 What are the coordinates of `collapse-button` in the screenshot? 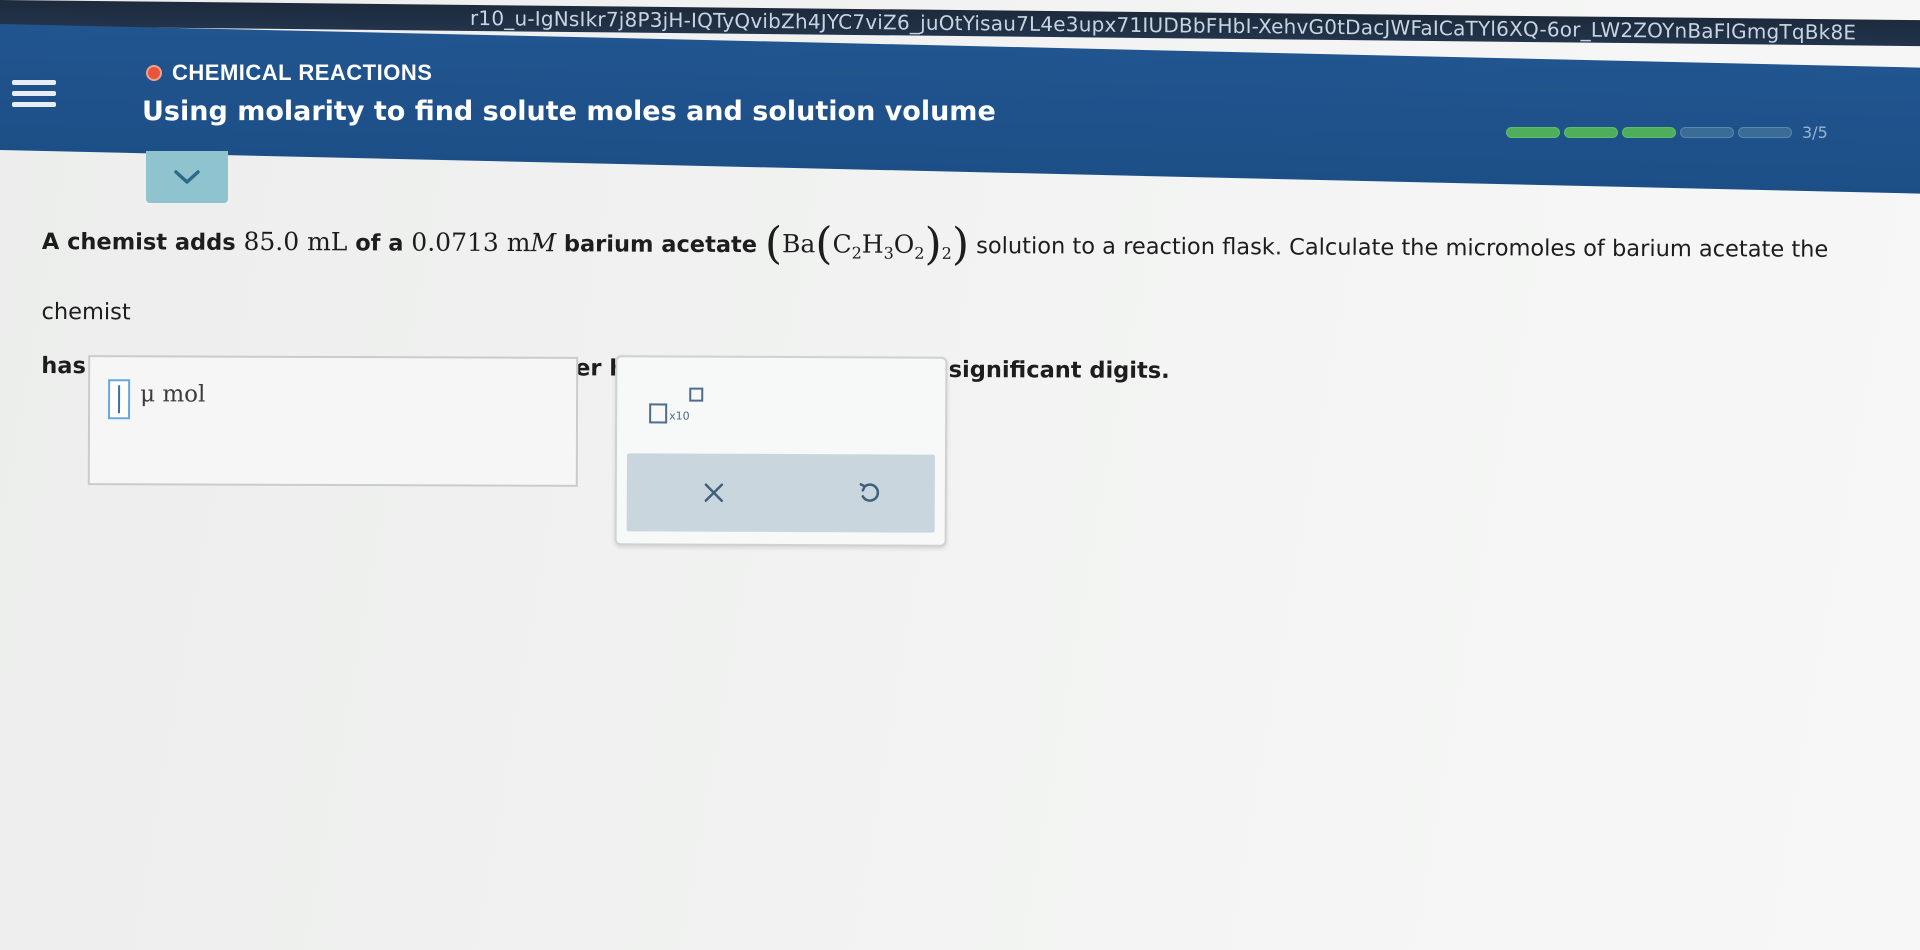 It's located at (187, 177).